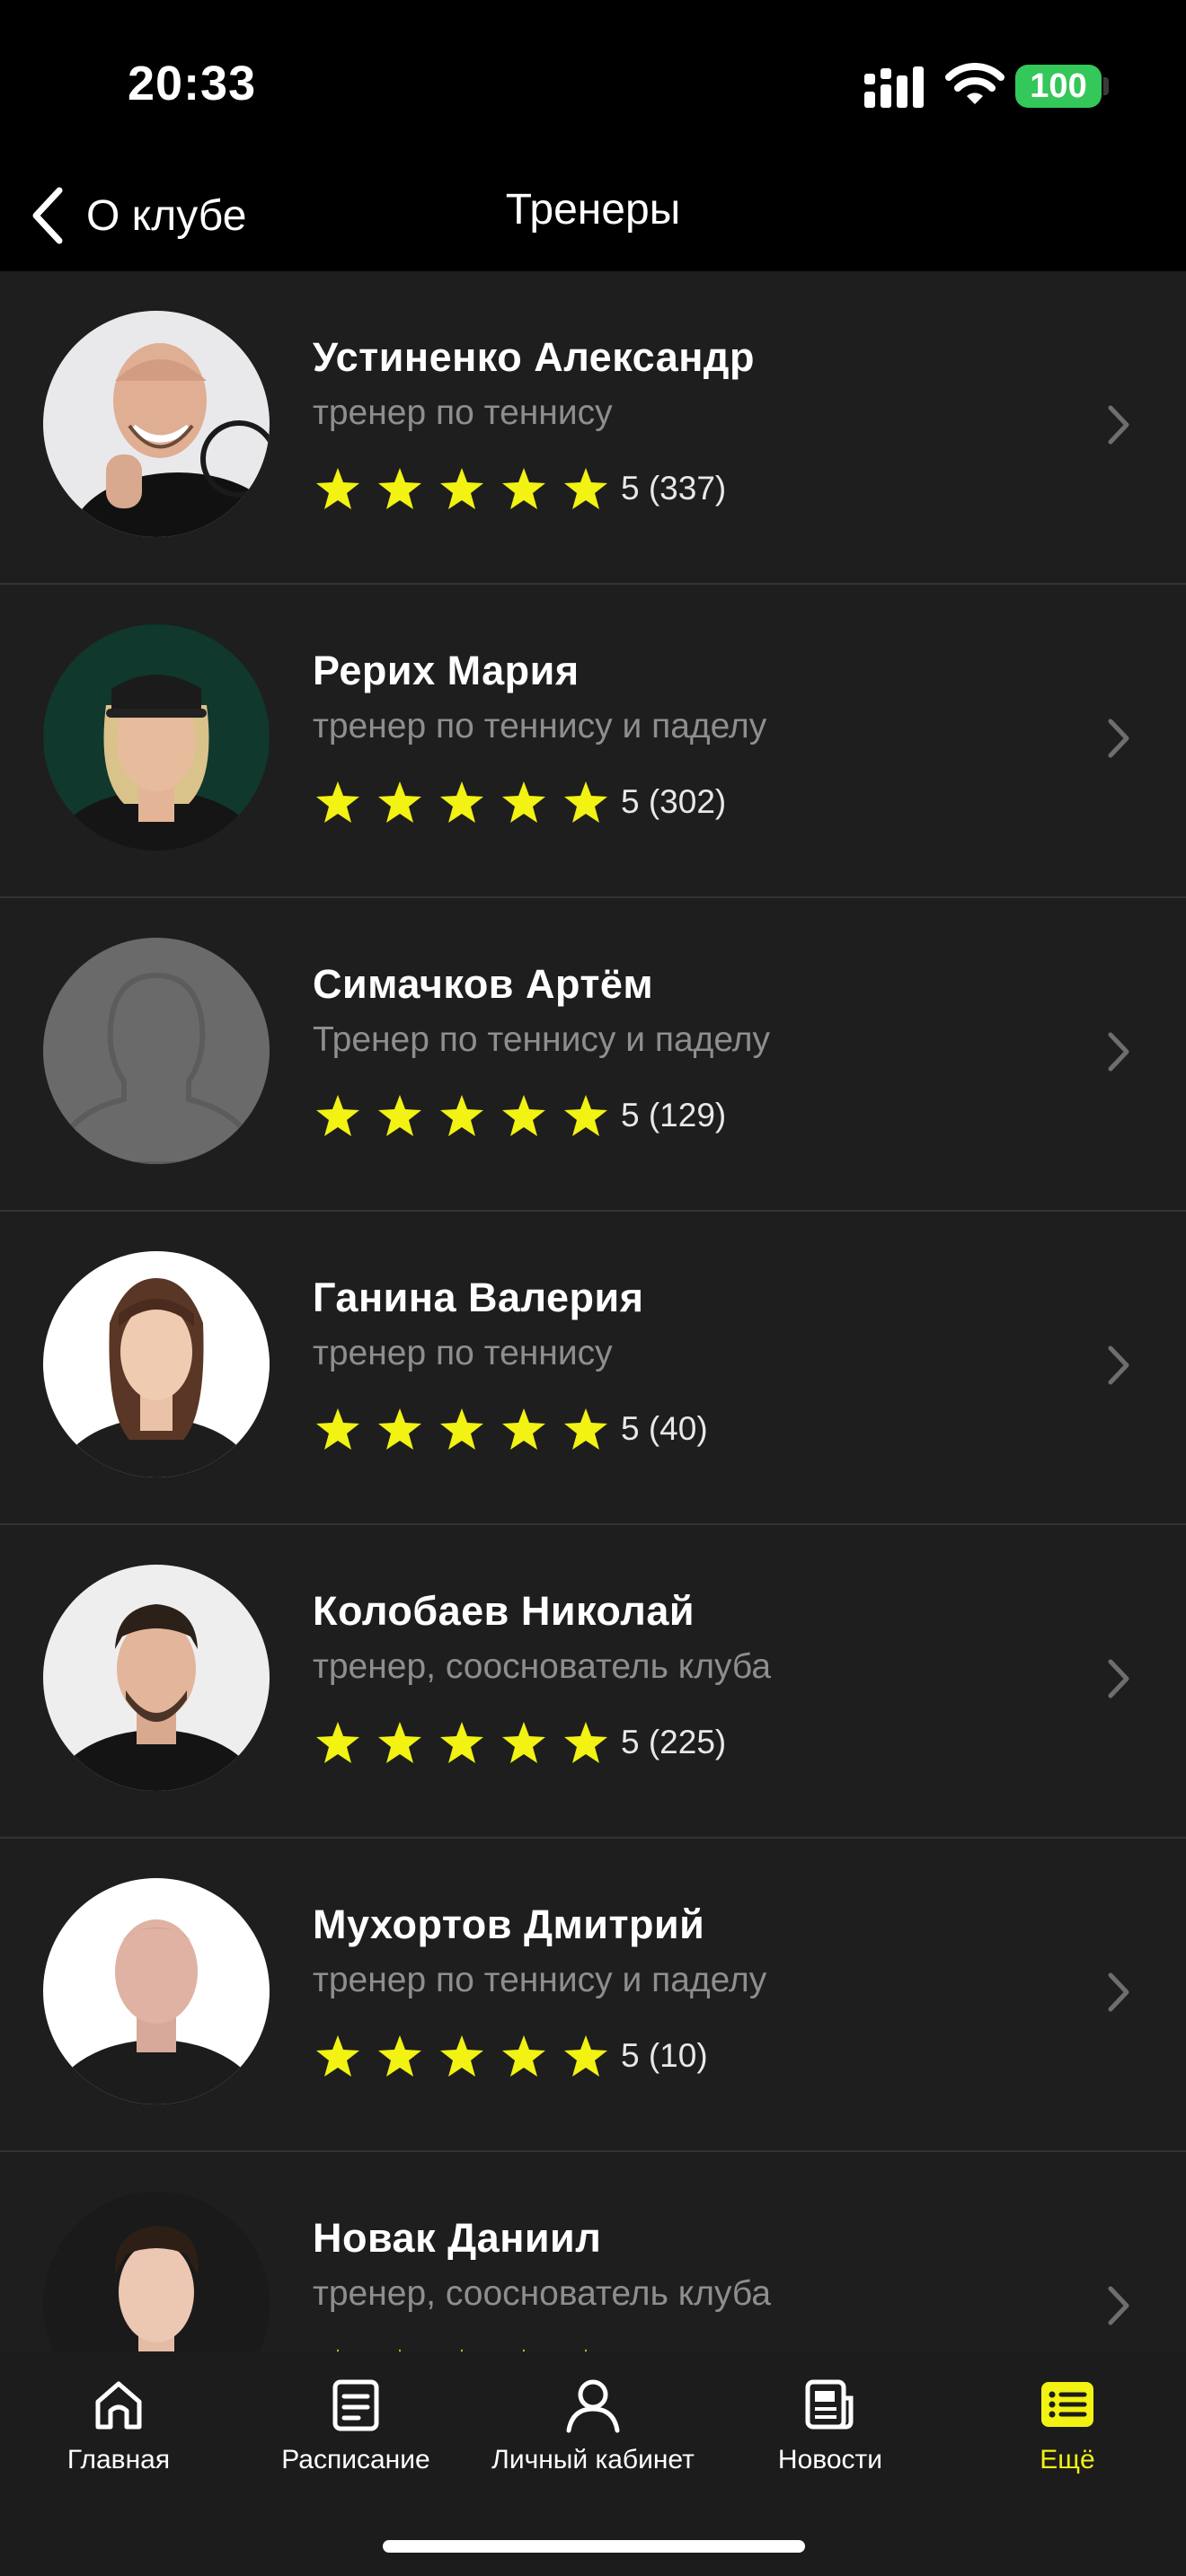  Describe the element at coordinates (192, 83) in the screenshot. I see `status-time: 20:33` at that location.